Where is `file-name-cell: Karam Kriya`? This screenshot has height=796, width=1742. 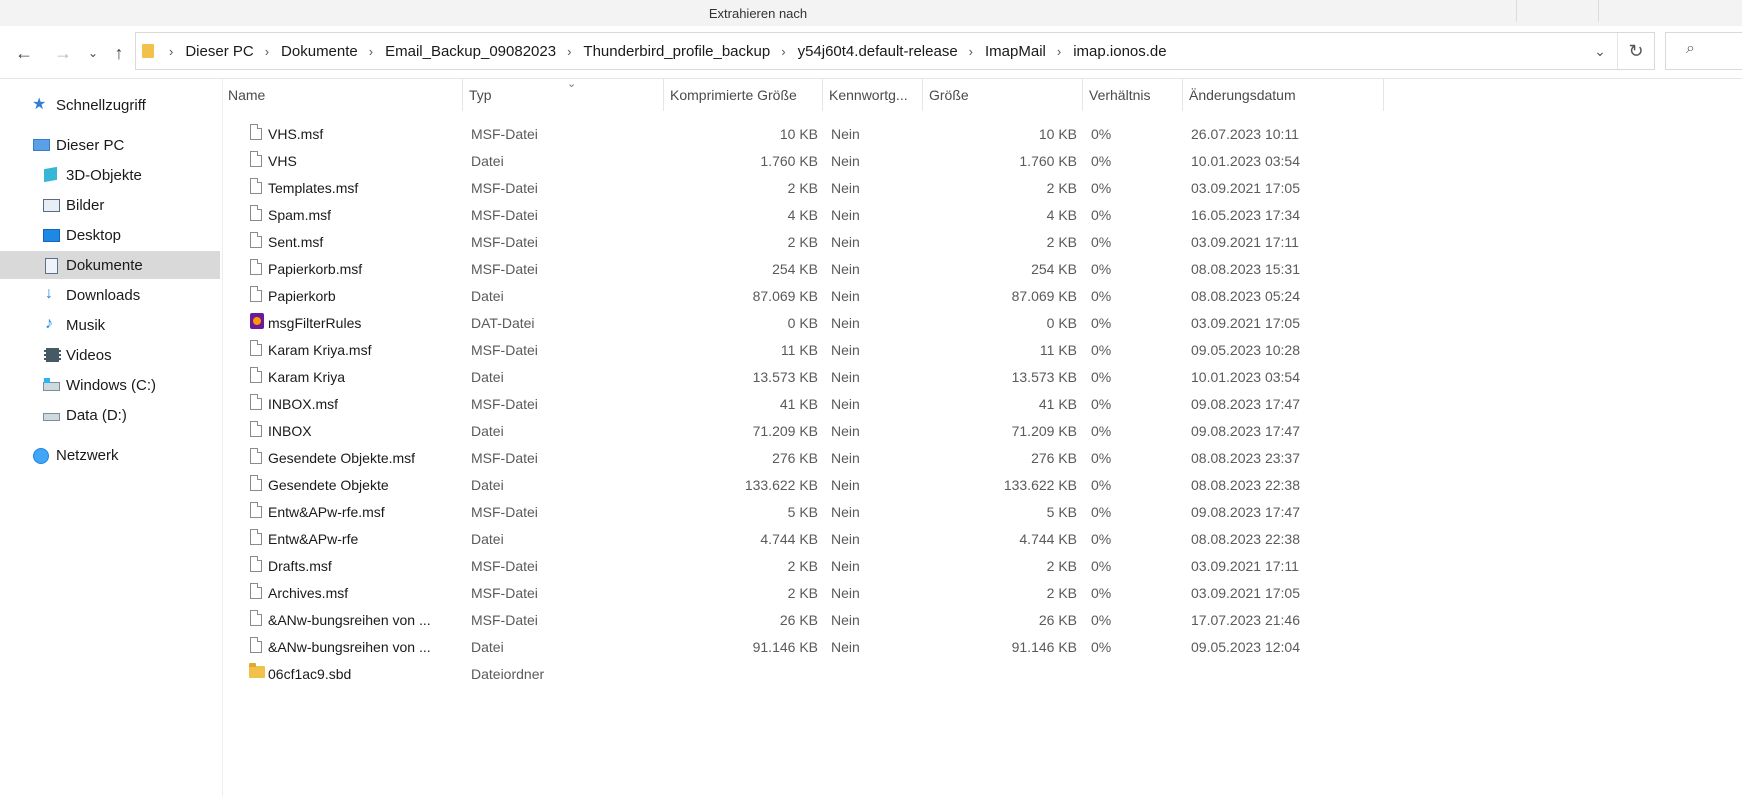 file-name-cell: Karam Kriya is located at coordinates (307, 376).